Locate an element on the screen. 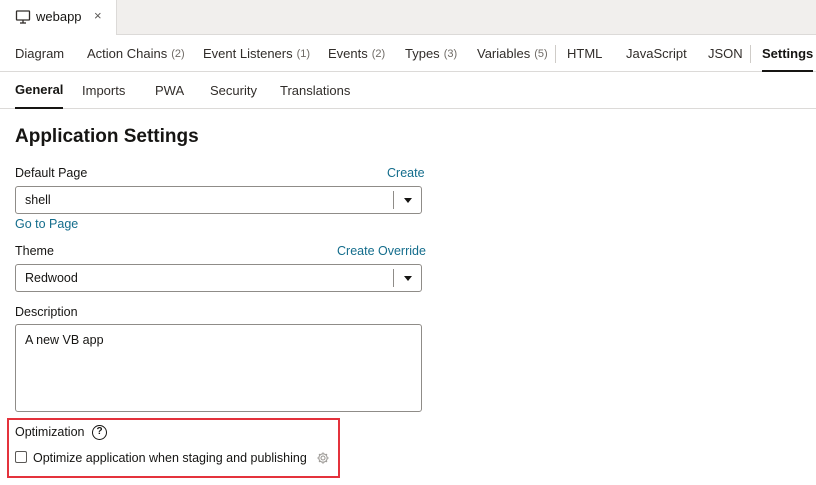 This screenshot has height=485, width=816. tab-json: JSON is located at coordinates (725, 53).